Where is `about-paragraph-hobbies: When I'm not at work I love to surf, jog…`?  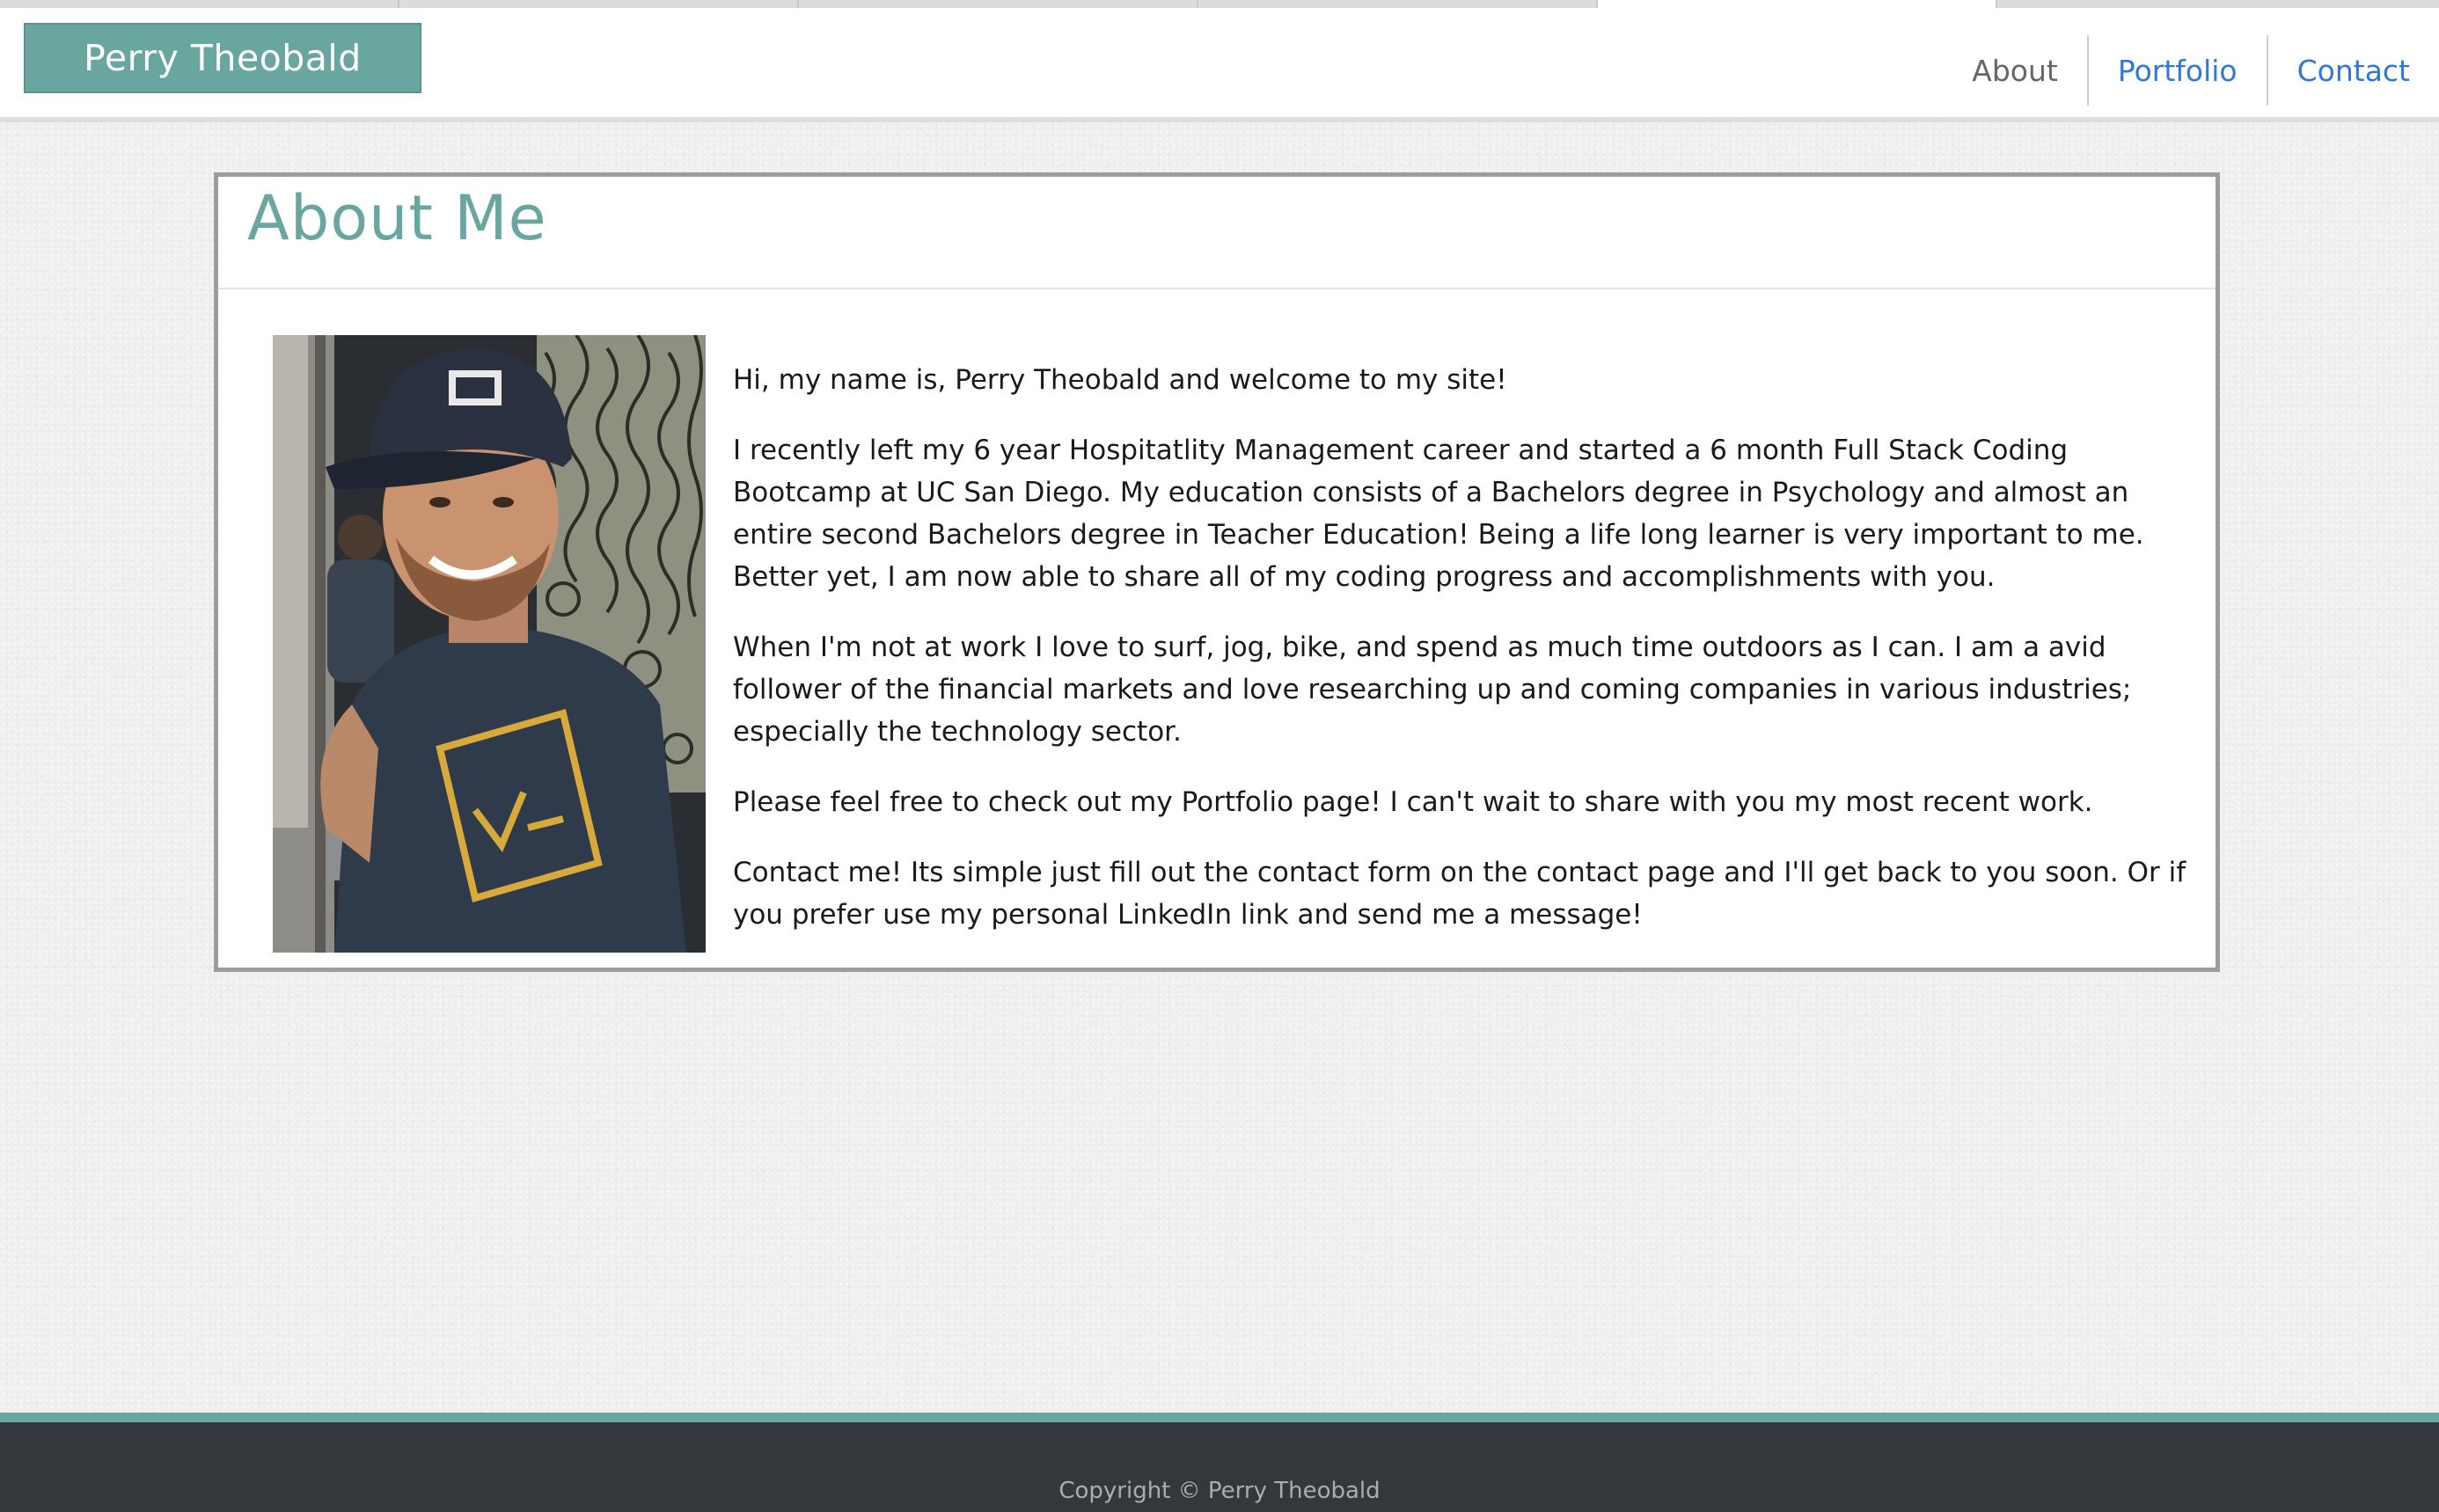 about-paragraph-hobbies: When I'm not at work I love to surf, jog… is located at coordinates (1432, 690).